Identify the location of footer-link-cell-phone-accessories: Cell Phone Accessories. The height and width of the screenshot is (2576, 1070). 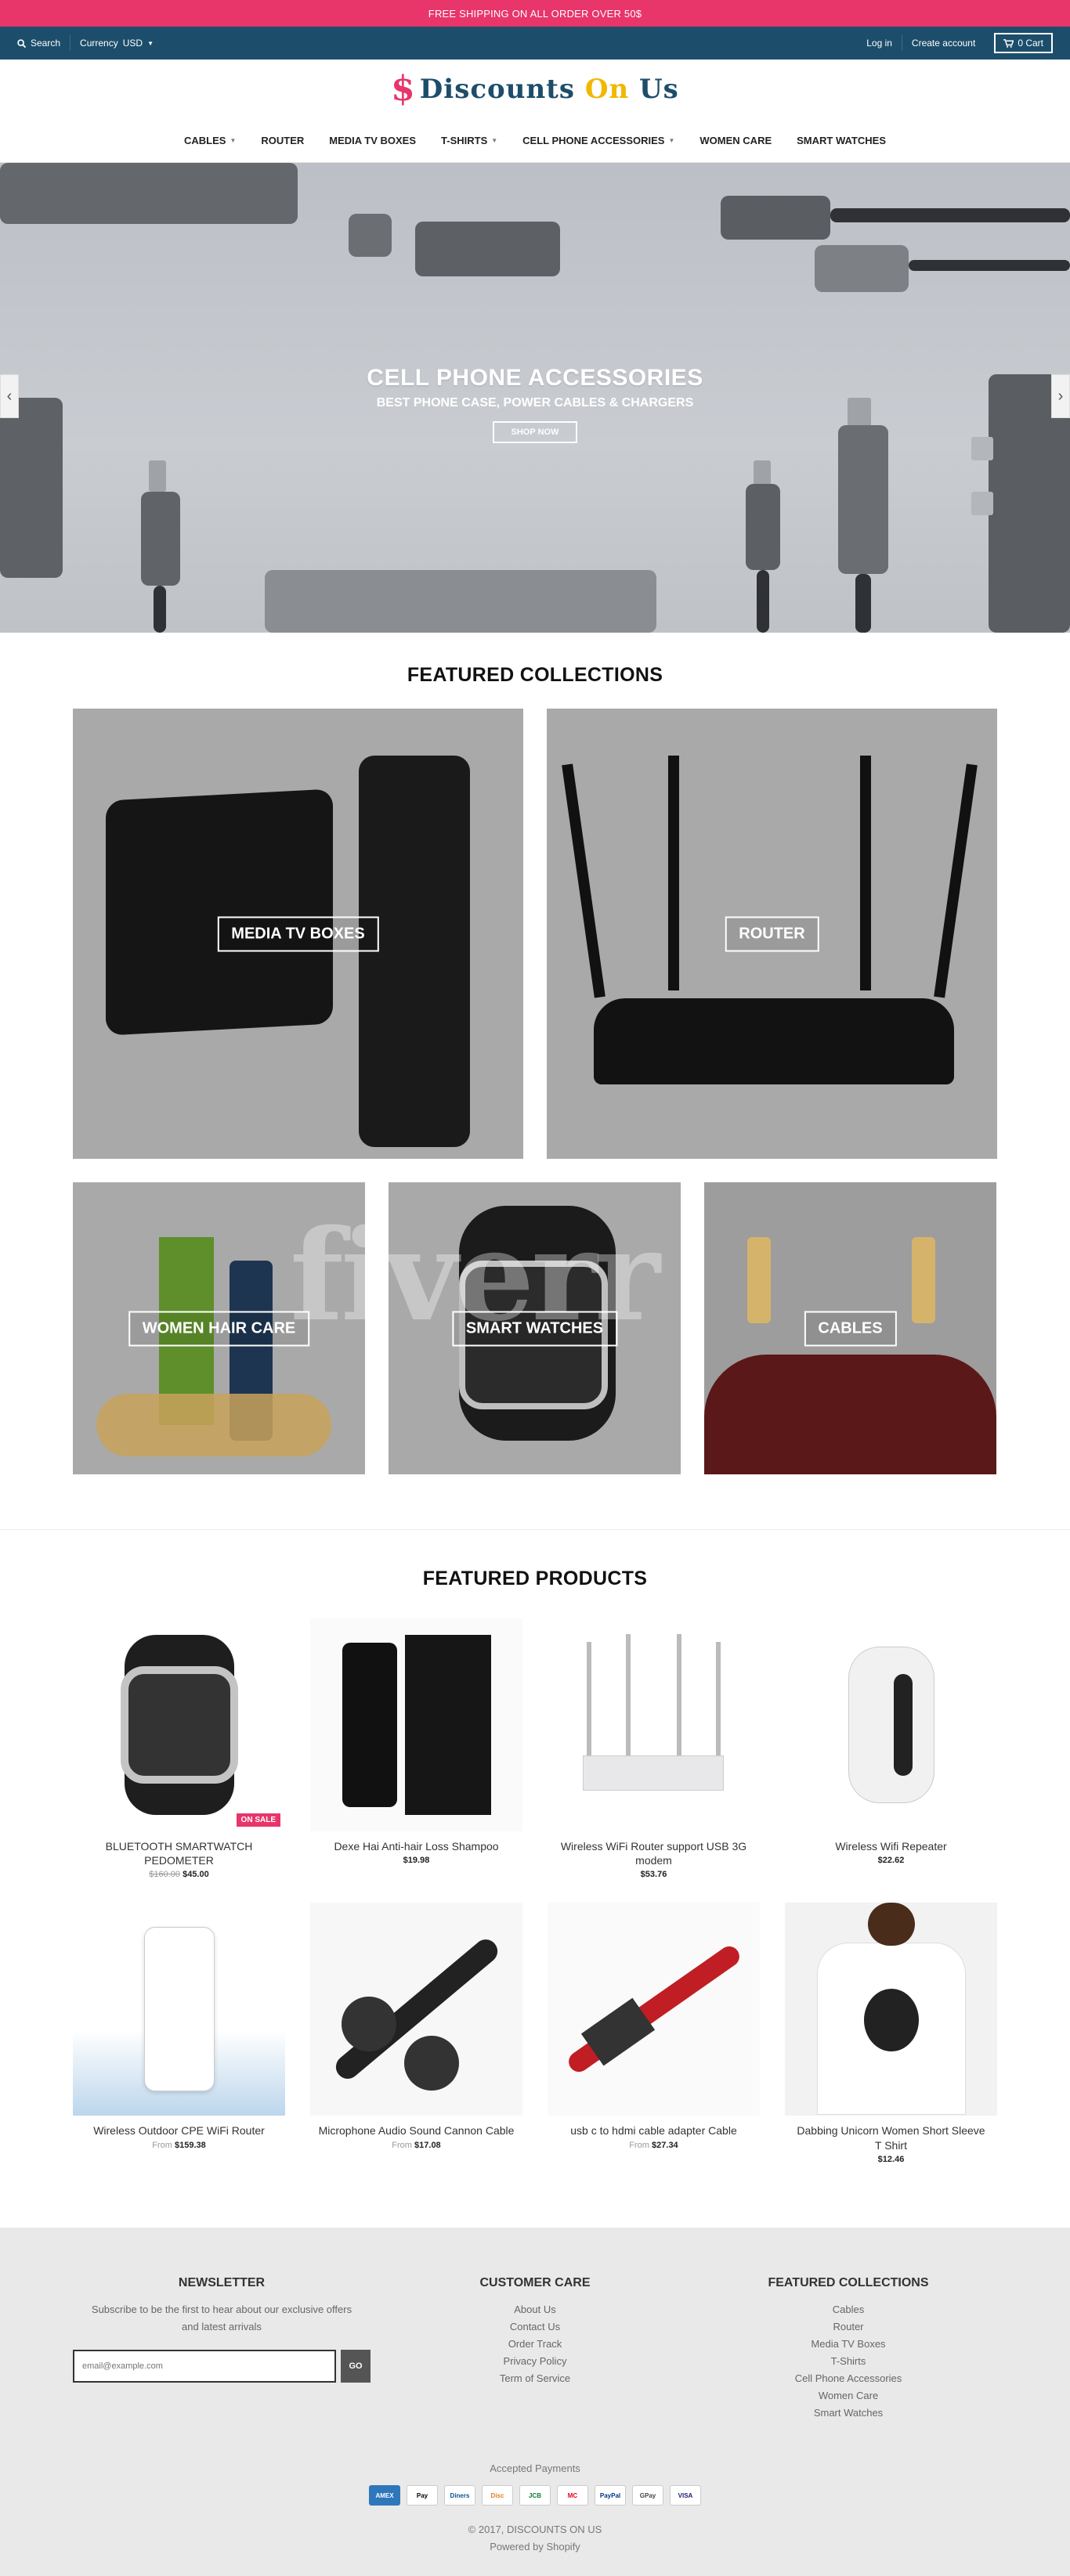
(848, 2378).